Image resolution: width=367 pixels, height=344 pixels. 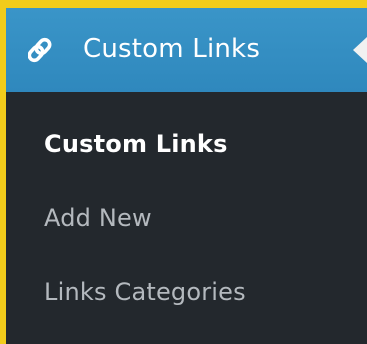 What do you see at coordinates (145, 292) in the screenshot?
I see `submenu-item-links-categories: Links Categories` at bounding box center [145, 292].